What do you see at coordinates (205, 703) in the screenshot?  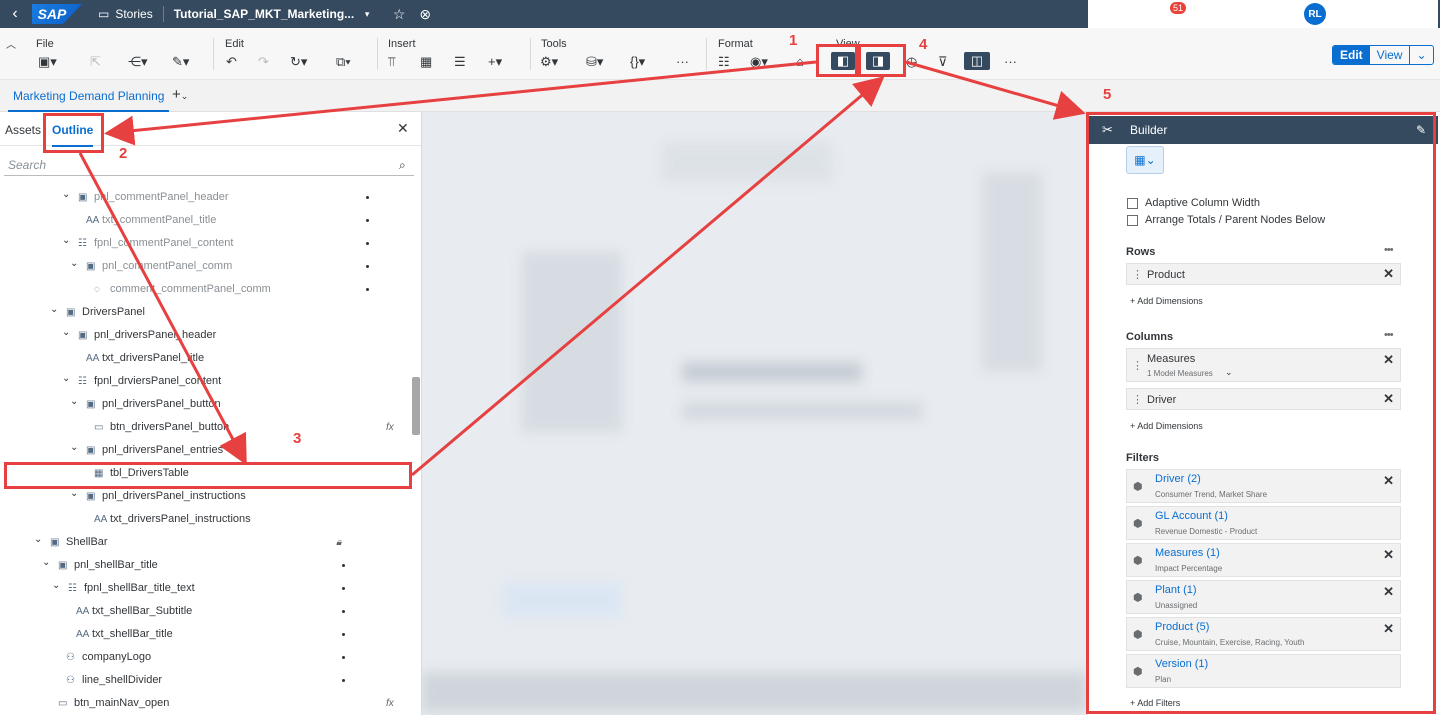 I see `tree-item: ▭ btn_mainNav_open fx` at bounding box center [205, 703].